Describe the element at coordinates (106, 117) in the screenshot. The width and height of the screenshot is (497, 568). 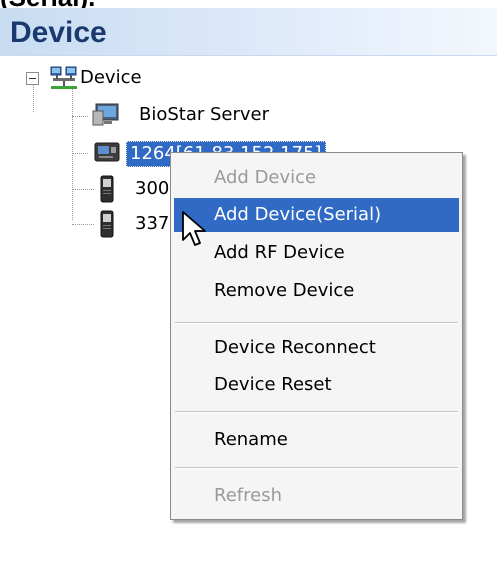
I see `server-monitor-icon` at that location.